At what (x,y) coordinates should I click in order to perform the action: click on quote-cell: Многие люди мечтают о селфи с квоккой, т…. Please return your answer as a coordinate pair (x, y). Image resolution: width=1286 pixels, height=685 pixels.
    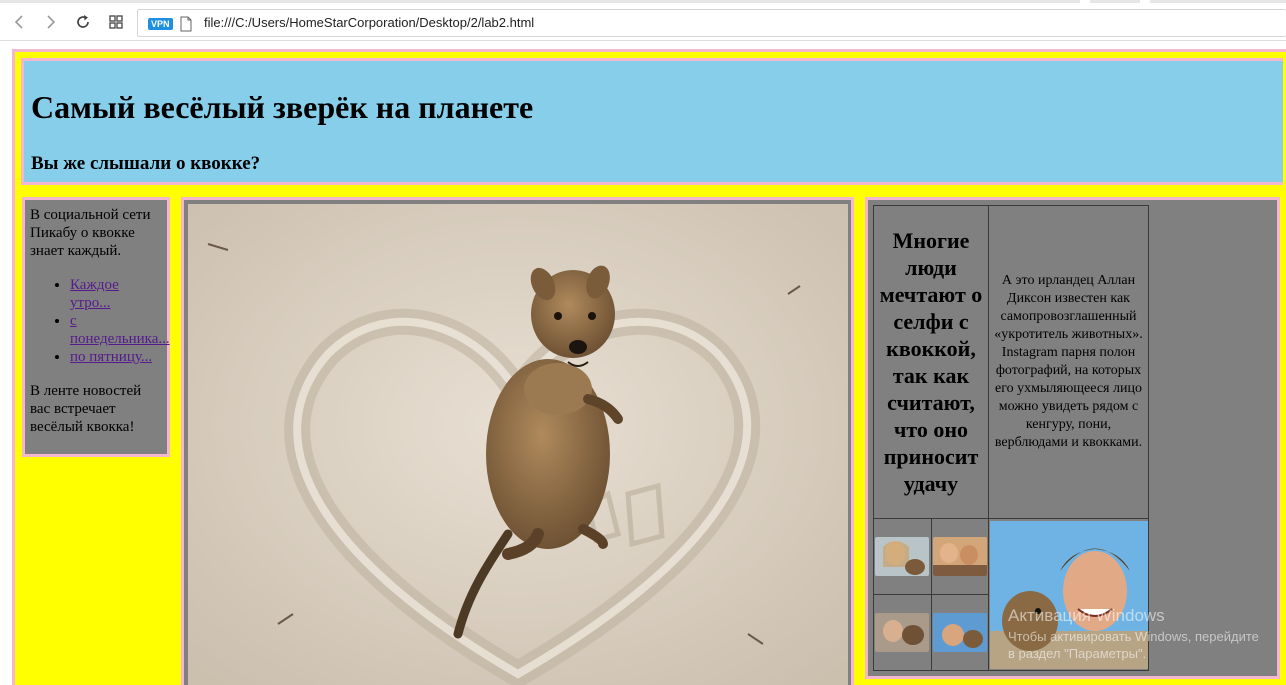
    Looking at the image, I should click on (931, 362).